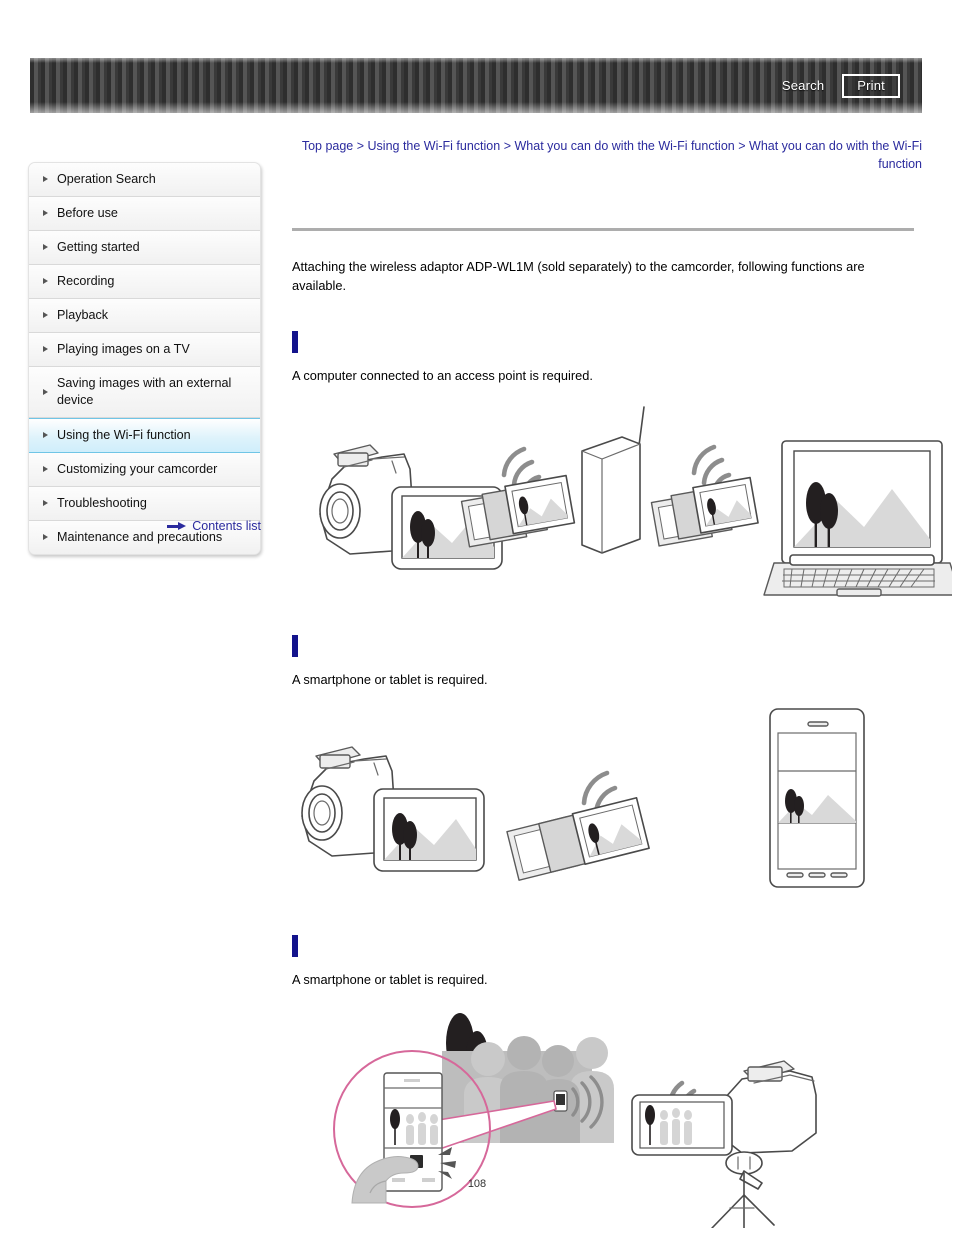 This screenshot has height=1235, width=954. Describe the element at coordinates (144, 214) in the screenshot. I see `sidebar-item-before-use: Before use` at that location.